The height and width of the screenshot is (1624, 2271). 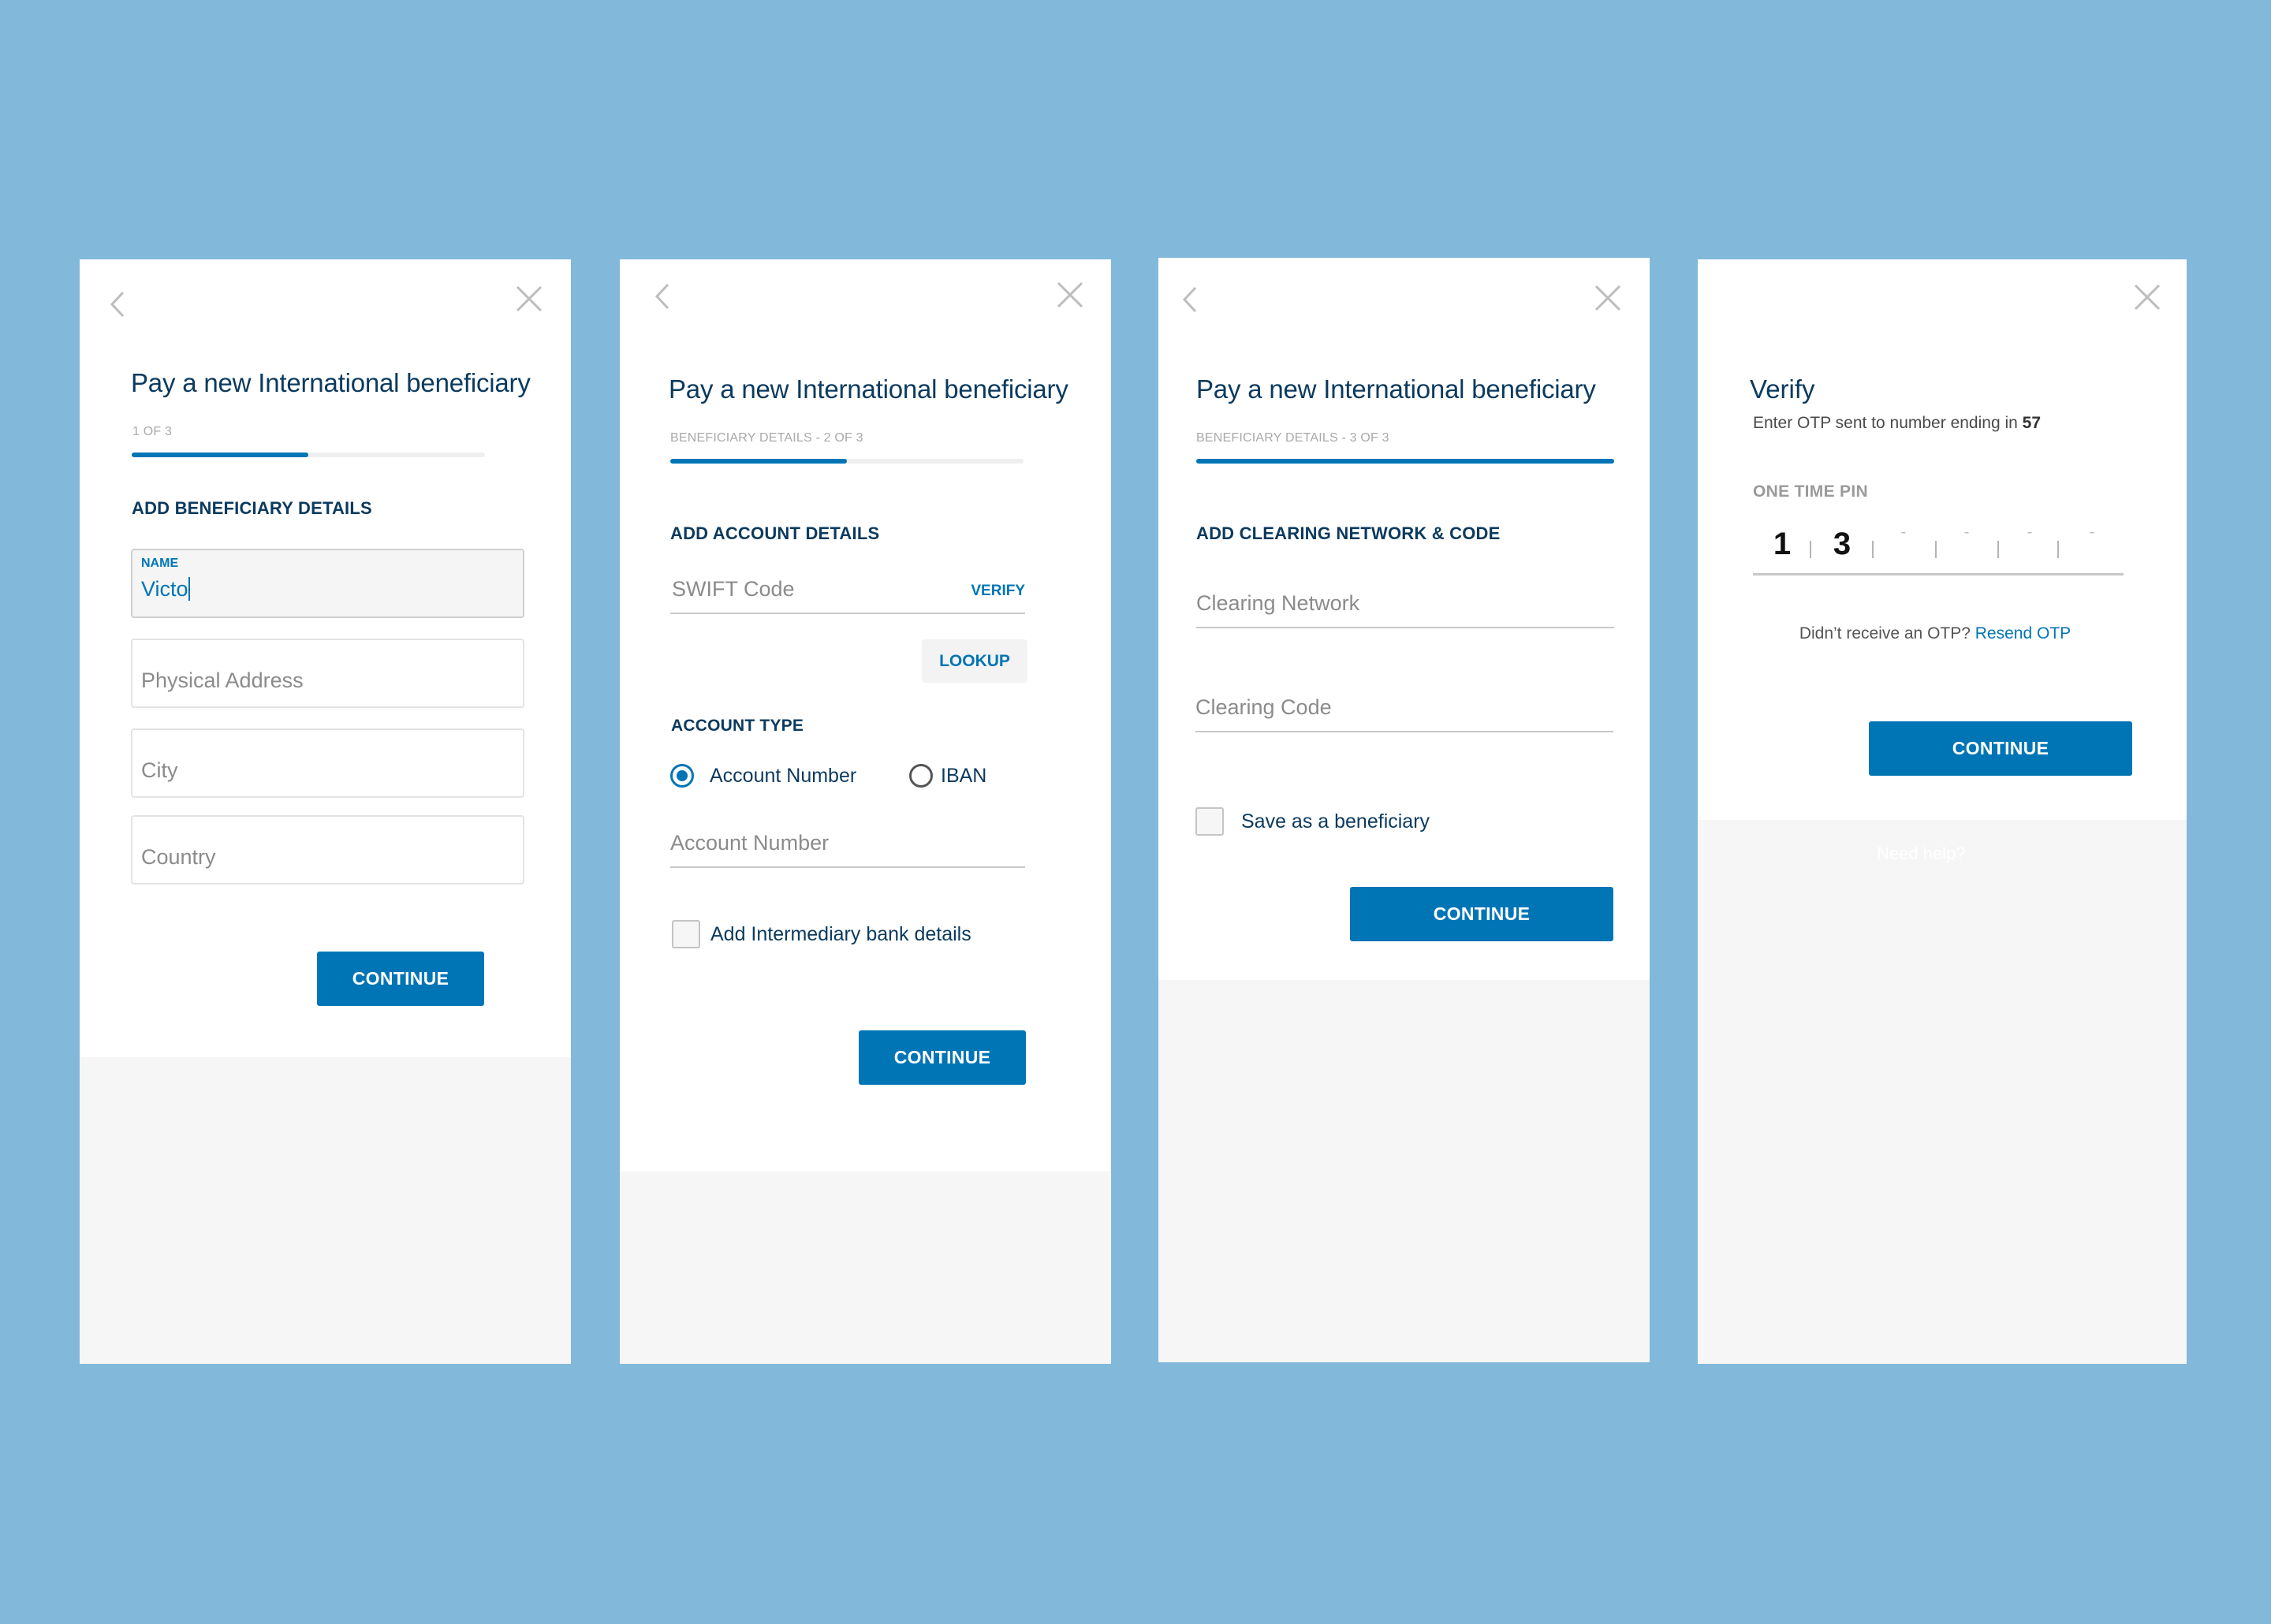 What do you see at coordinates (178, 857) in the screenshot?
I see `country-placeholder: Country` at bounding box center [178, 857].